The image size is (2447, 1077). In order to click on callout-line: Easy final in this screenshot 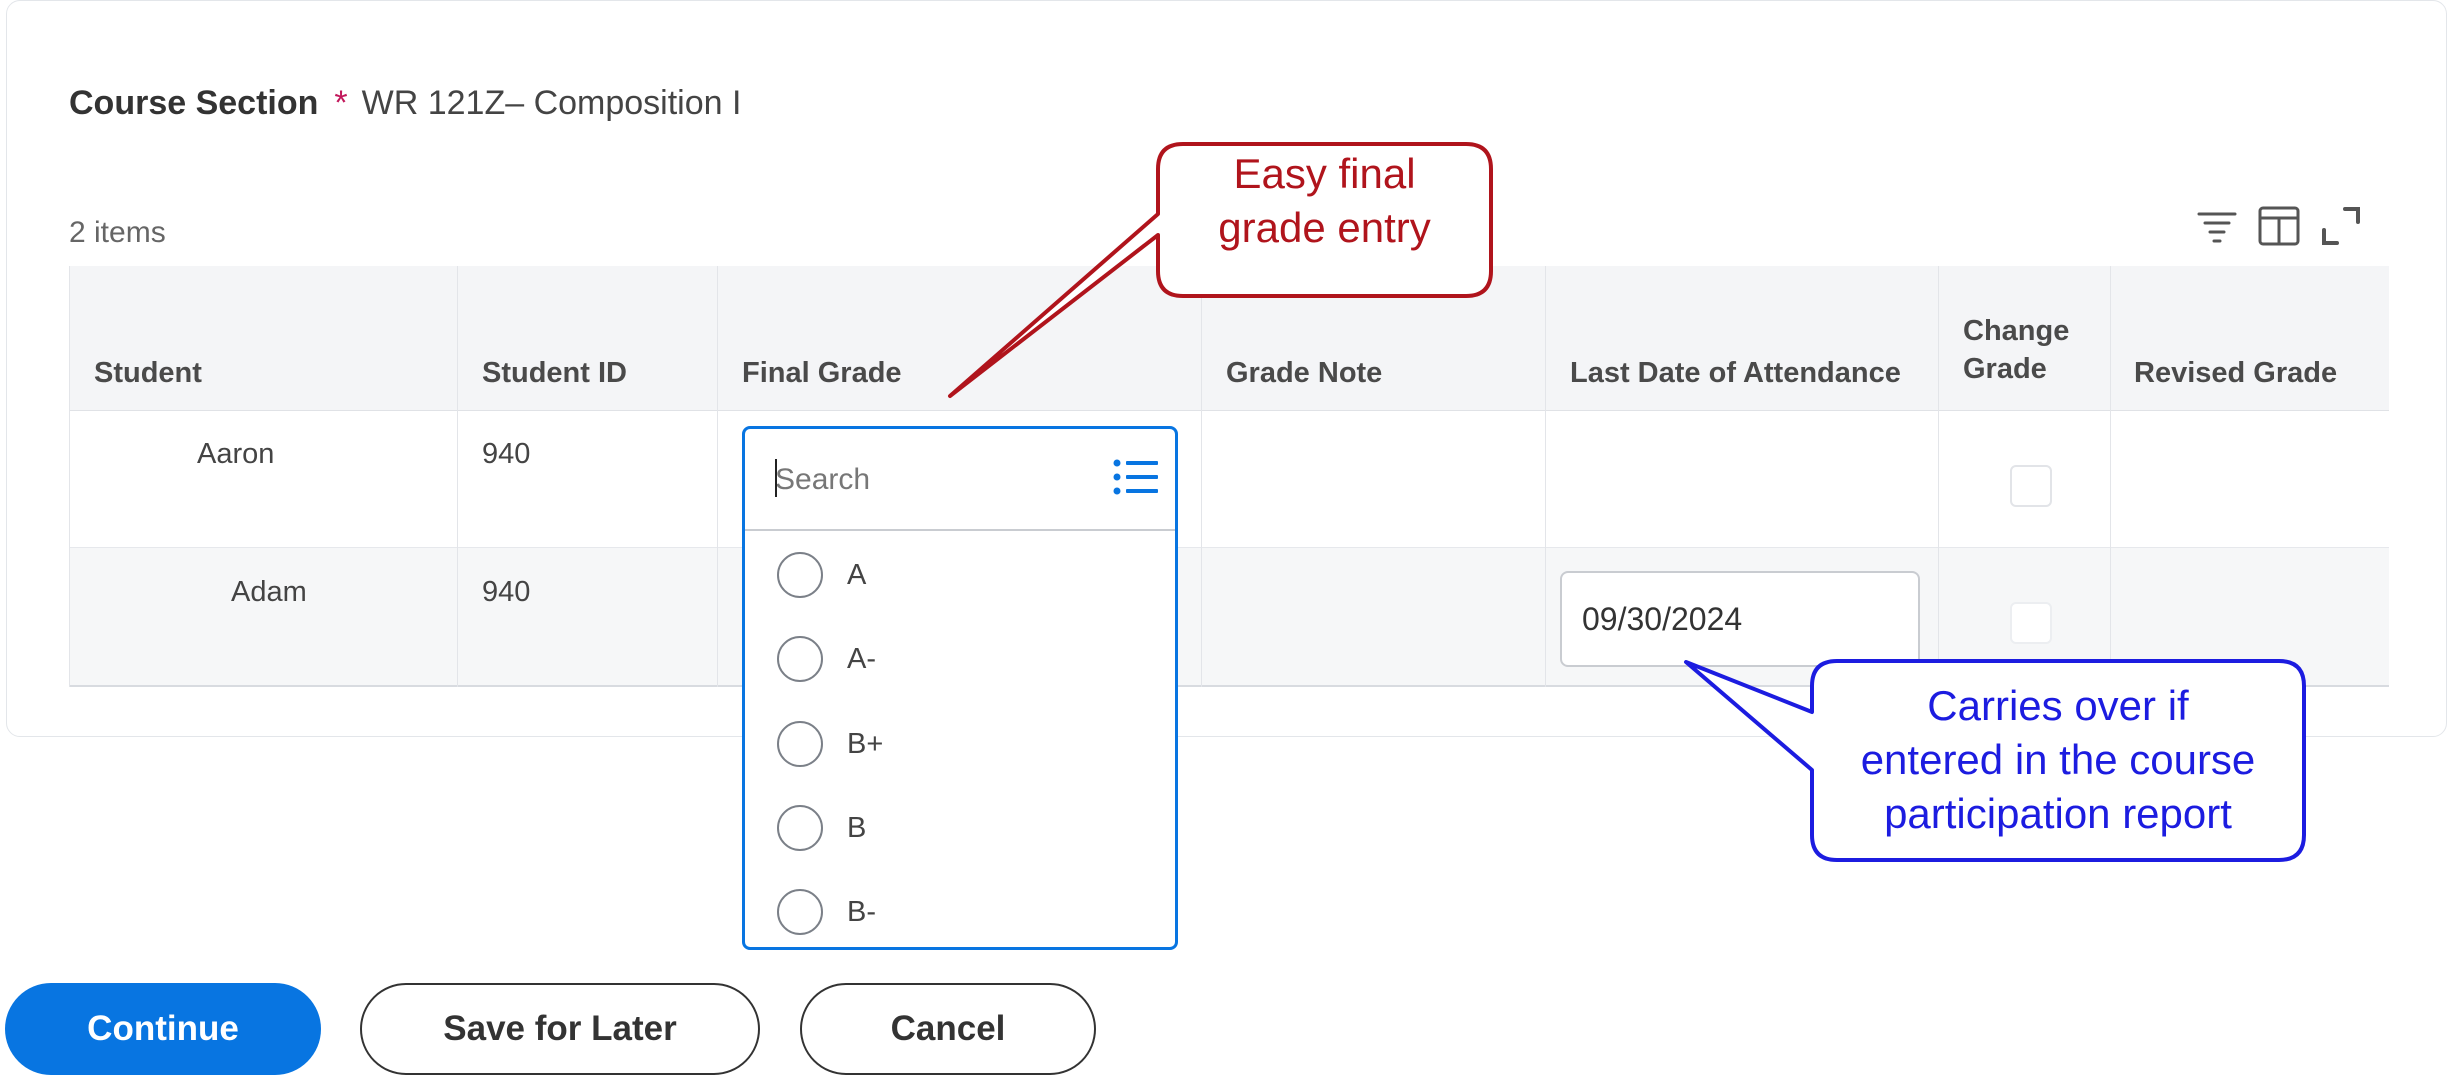, I will do `click(1324, 173)`.